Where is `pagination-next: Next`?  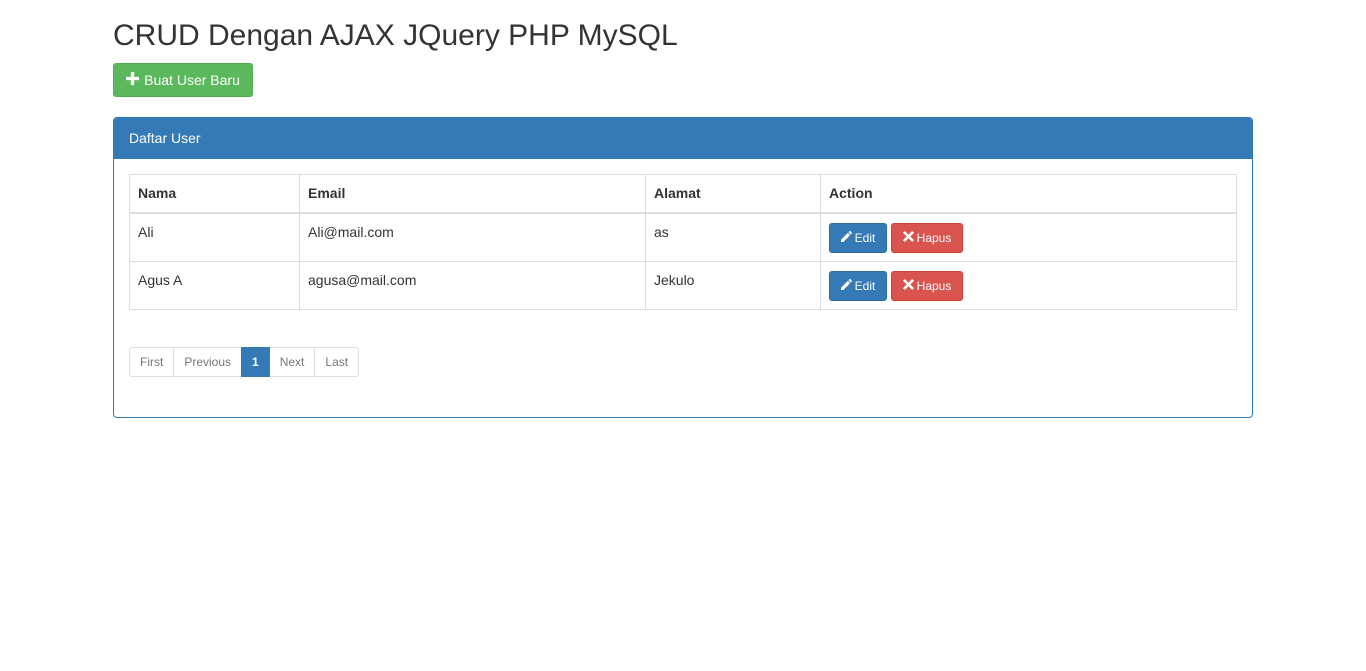
pagination-next: Next is located at coordinates (292, 362).